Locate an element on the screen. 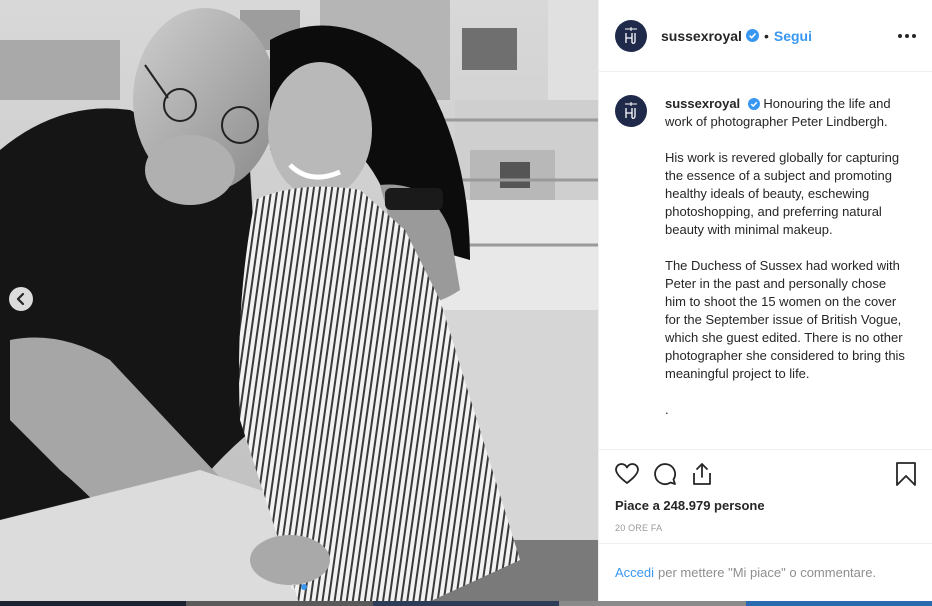 The width and height of the screenshot is (932, 606). more-options-icon is located at coordinates (907, 35).